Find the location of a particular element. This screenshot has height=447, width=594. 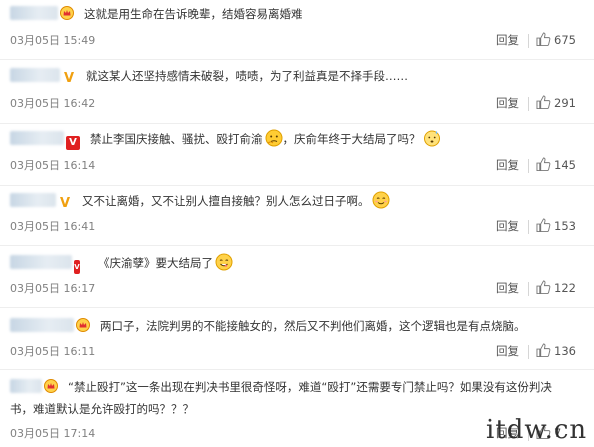

comment-item: 这就是用生命在告诉晚辈，结婚容易离婚难 03月05日 15:49 回复 675 is located at coordinates (297, 30).